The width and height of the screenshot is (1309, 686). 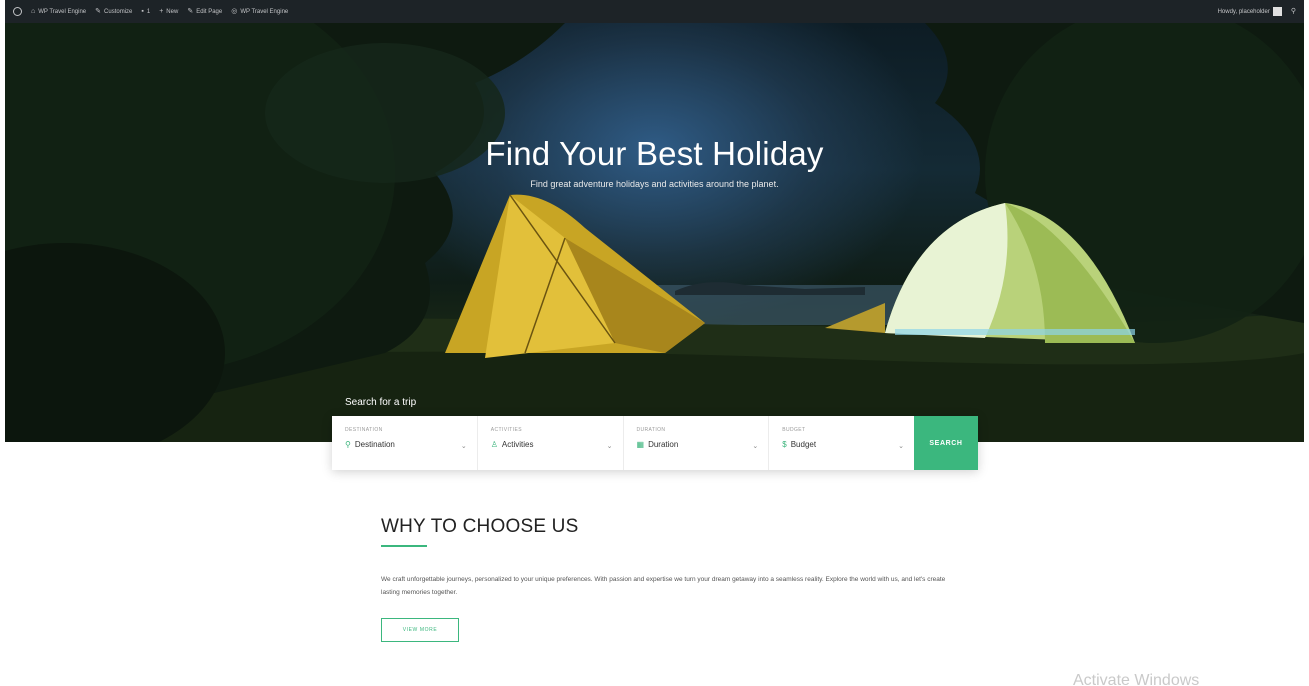 What do you see at coordinates (98, 11) in the screenshot?
I see `brush-icon: ✎` at bounding box center [98, 11].